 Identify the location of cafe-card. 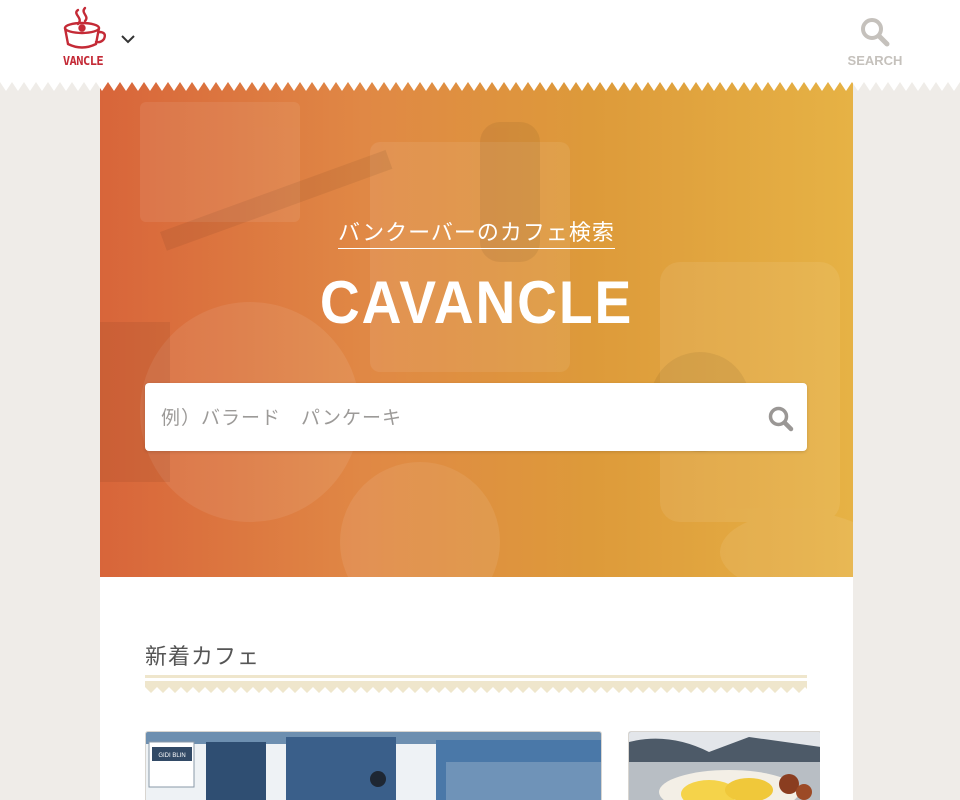
(724, 765).